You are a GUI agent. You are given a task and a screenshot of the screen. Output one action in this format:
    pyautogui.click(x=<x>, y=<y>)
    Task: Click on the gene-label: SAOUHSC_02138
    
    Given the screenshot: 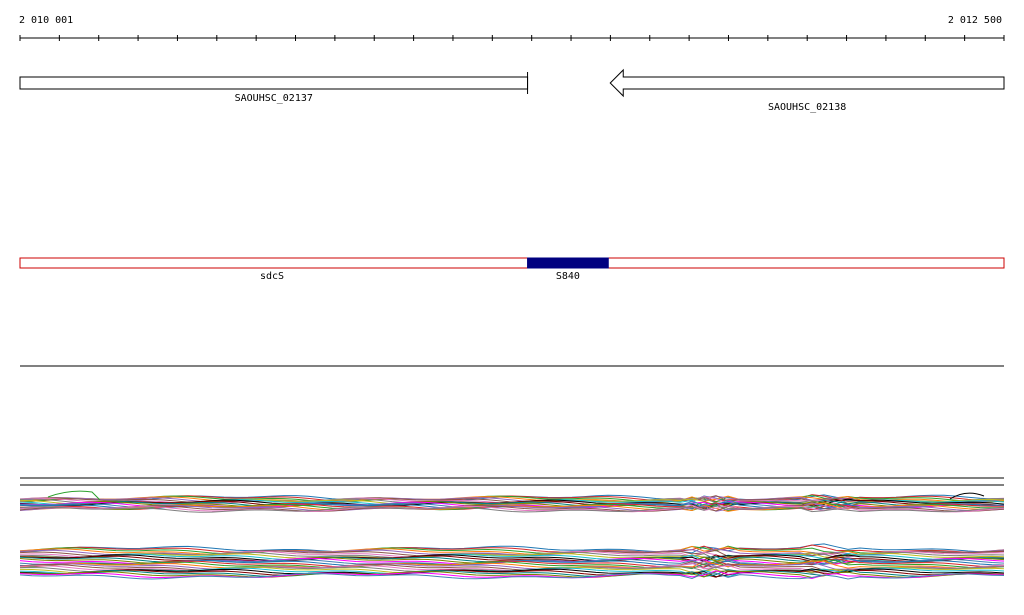 What is the action you would take?
    pyautogui.click(x=807, y=107)
    